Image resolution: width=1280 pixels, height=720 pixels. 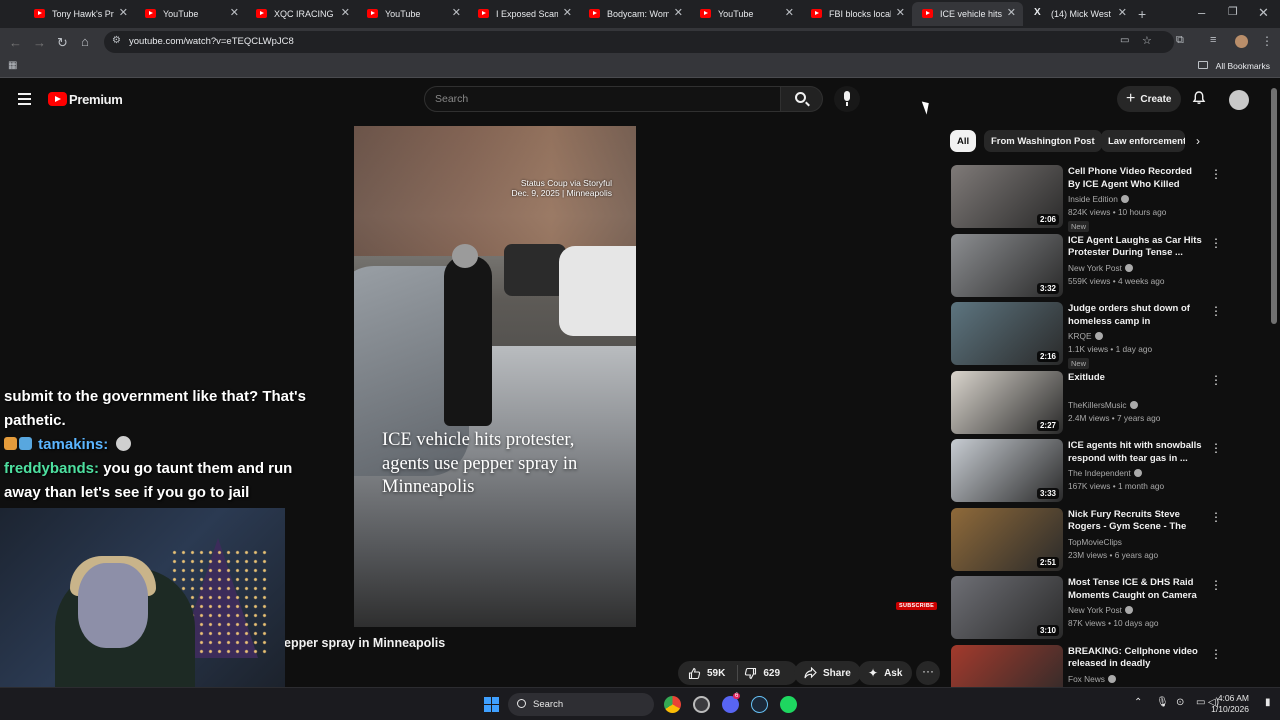 What do you see at coordinates (827, 673) in the screenshot?
I see `share-button: Share` at bounding box center [827, 673].